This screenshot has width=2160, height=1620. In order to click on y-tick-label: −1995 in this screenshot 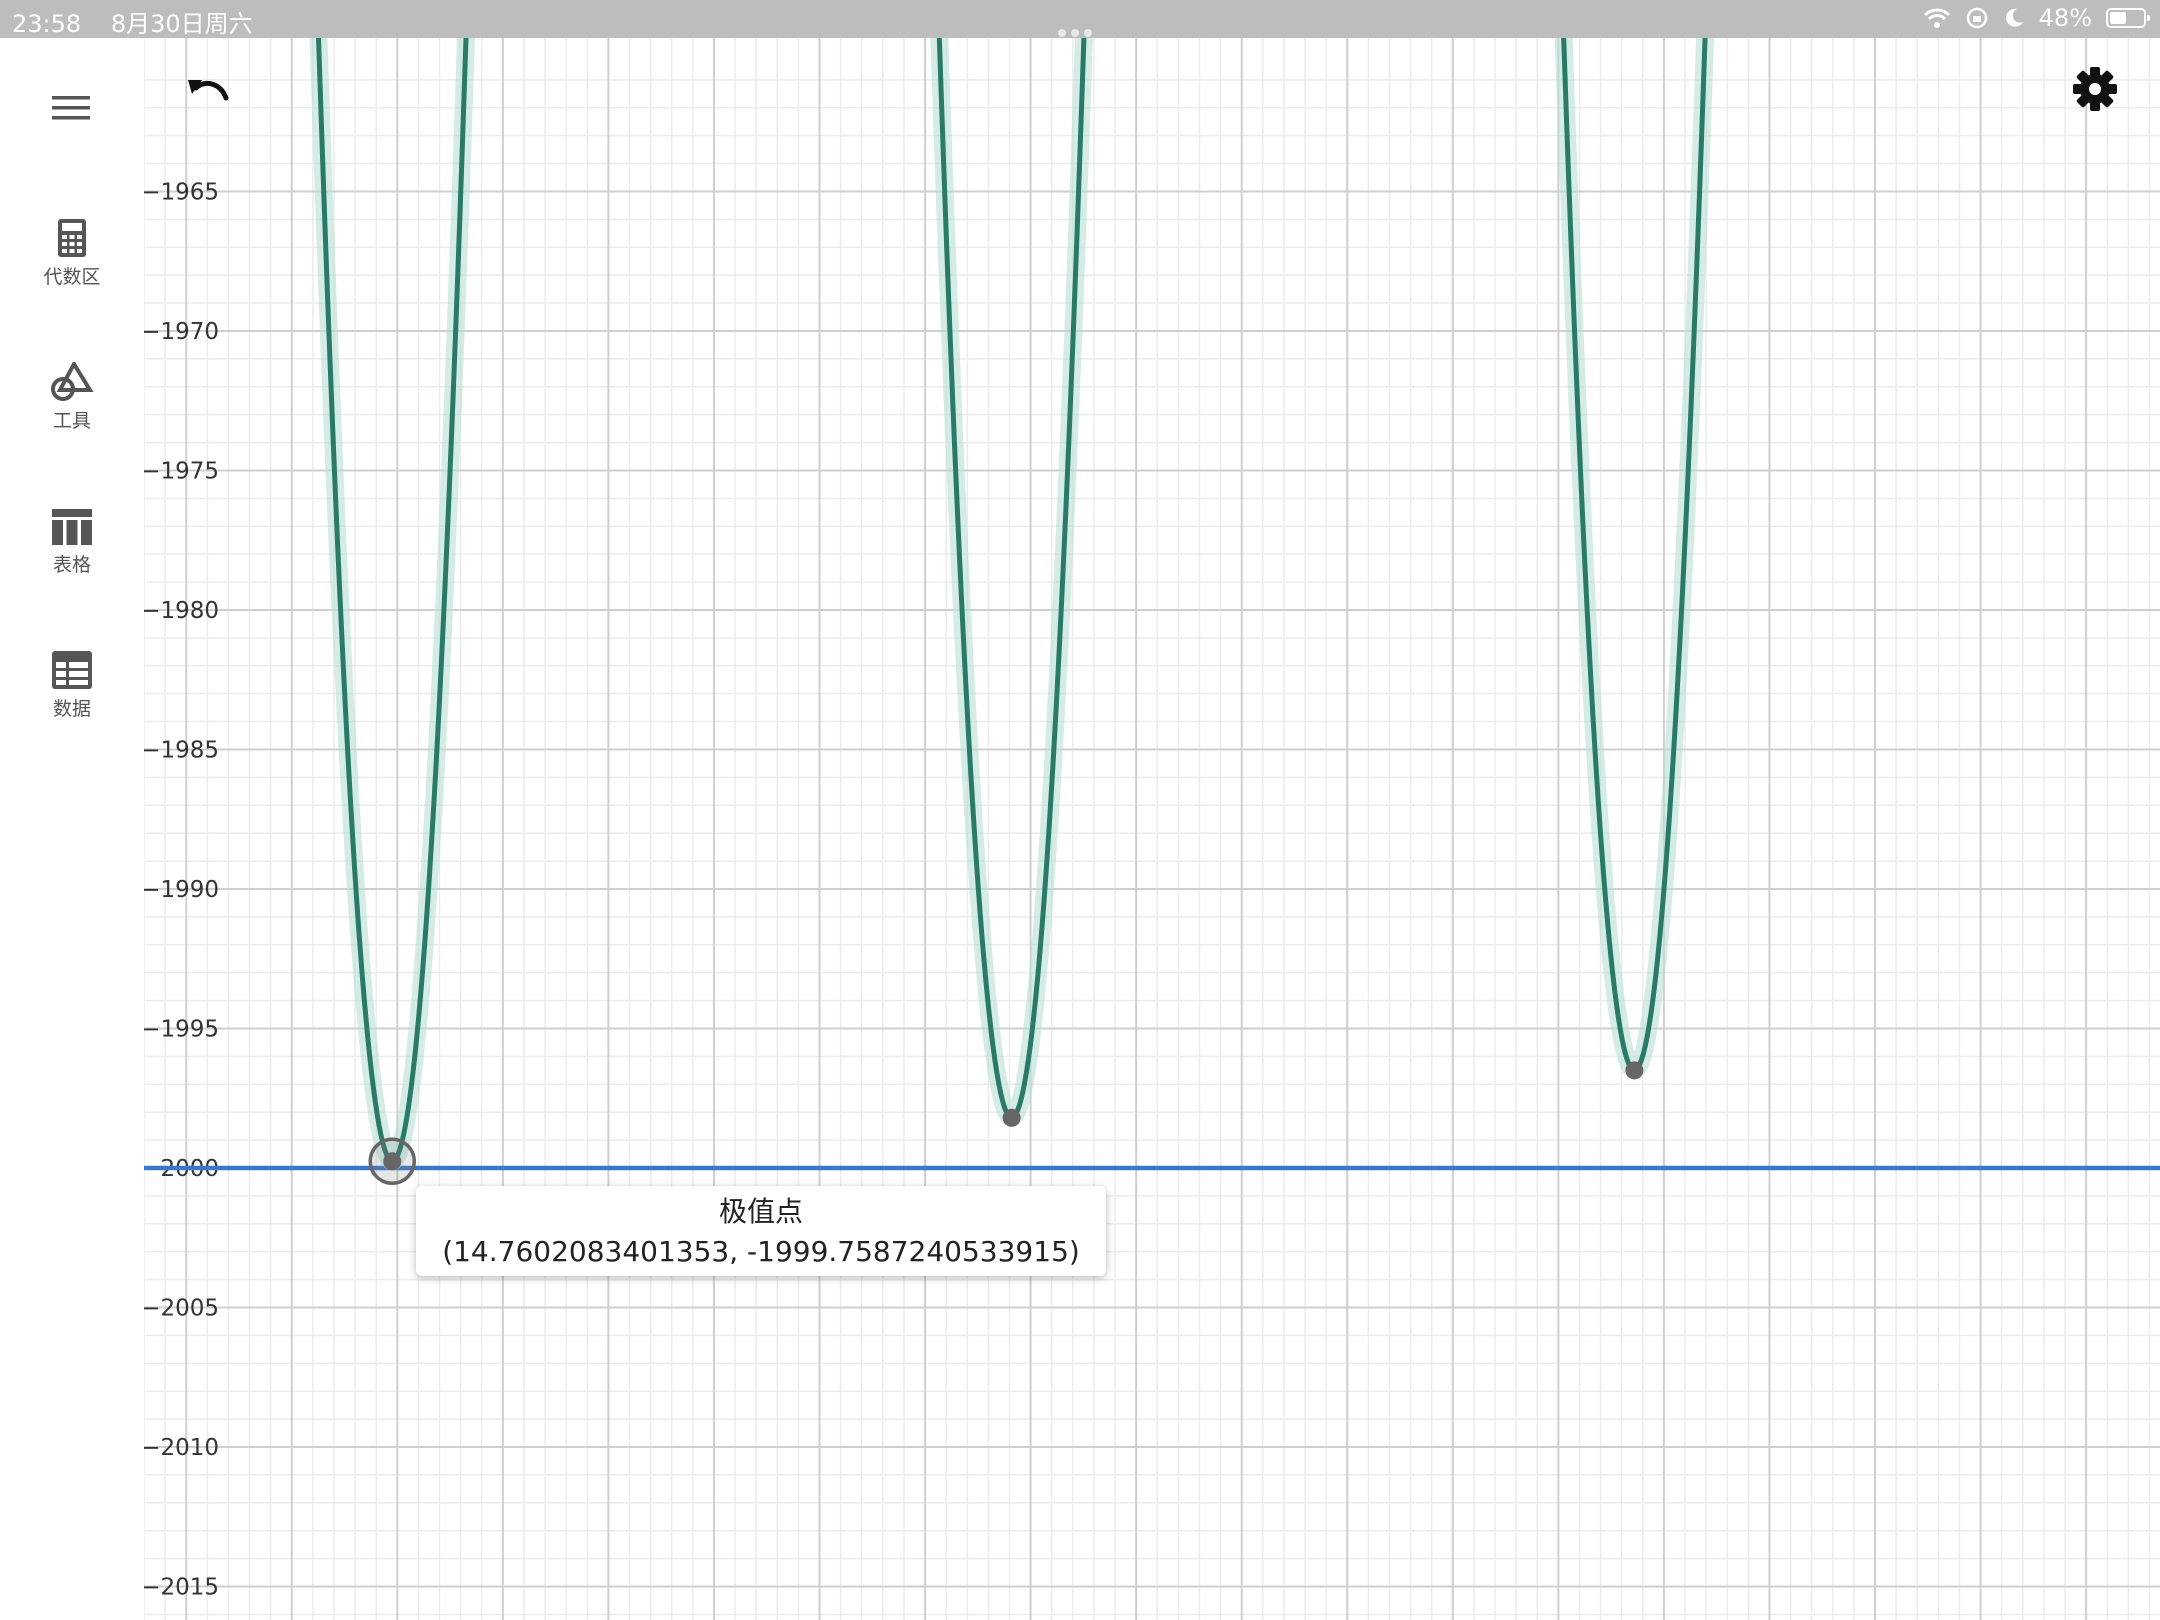, I will do `click(180, 1029)`.